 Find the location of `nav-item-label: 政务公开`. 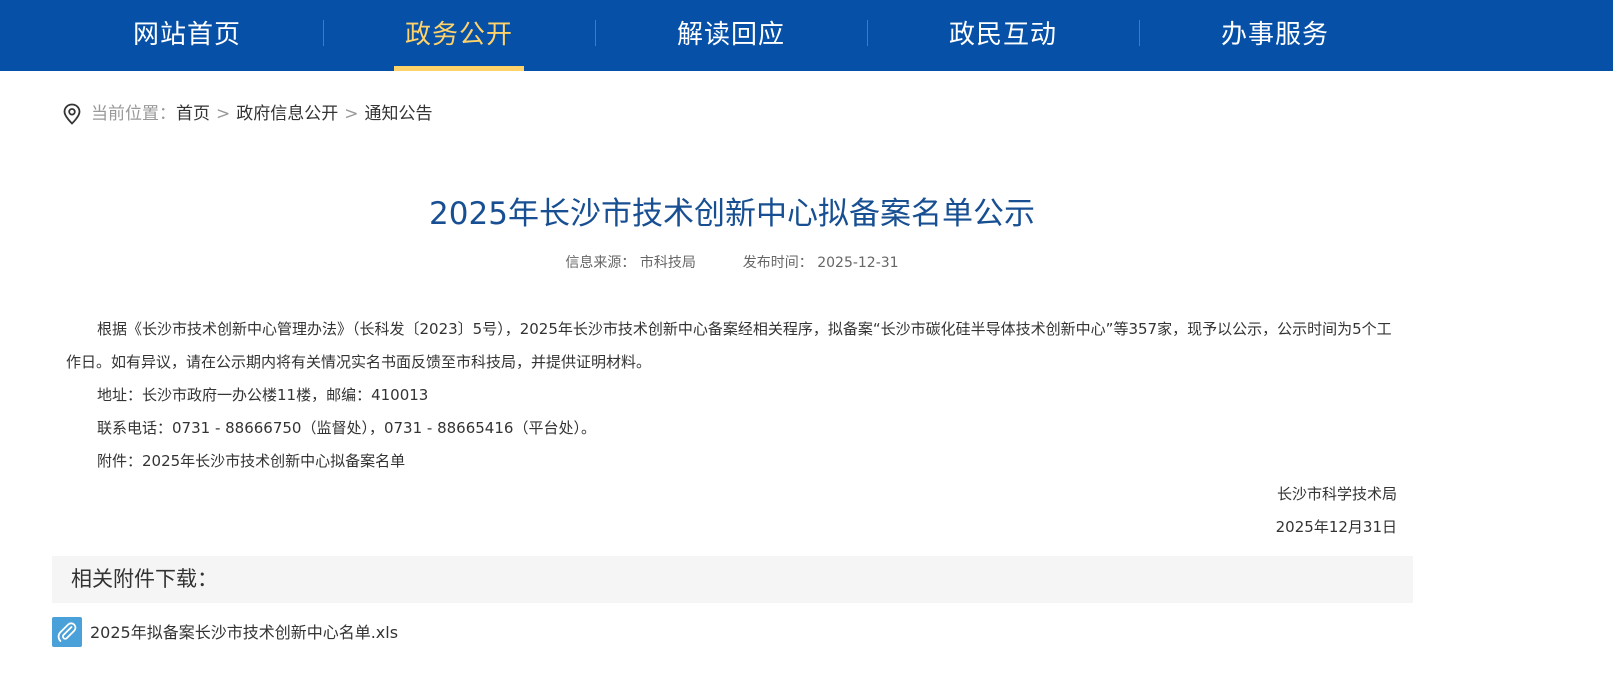

nav-item-label: 政务公开 is located at coordinates (458, 35).